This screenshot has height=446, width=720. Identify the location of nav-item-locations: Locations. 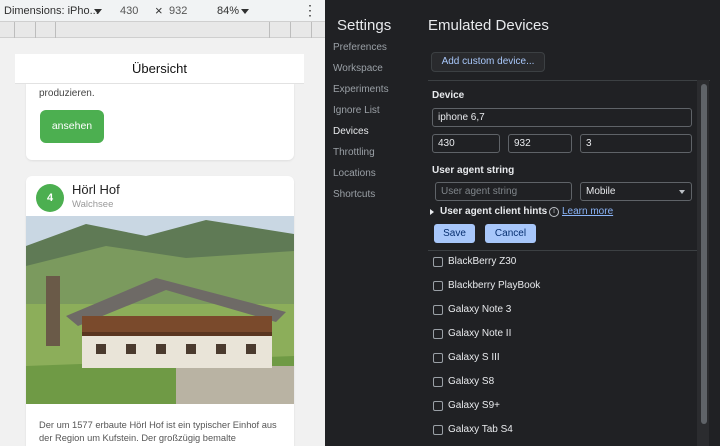
(354, 173).